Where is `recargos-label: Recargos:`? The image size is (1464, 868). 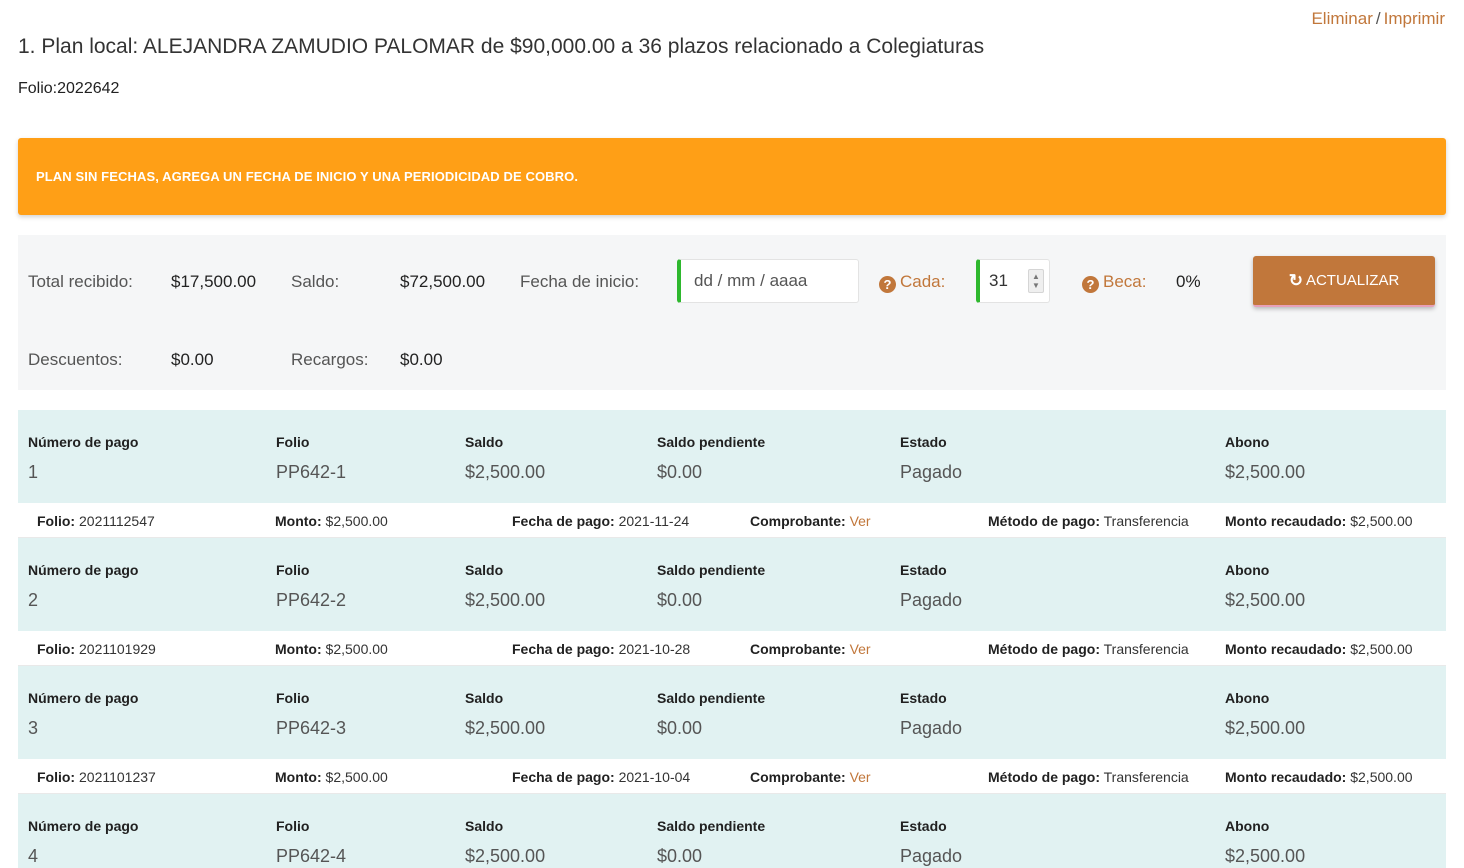 recargos-label: Recargos: is located at coordinates (330, 359).